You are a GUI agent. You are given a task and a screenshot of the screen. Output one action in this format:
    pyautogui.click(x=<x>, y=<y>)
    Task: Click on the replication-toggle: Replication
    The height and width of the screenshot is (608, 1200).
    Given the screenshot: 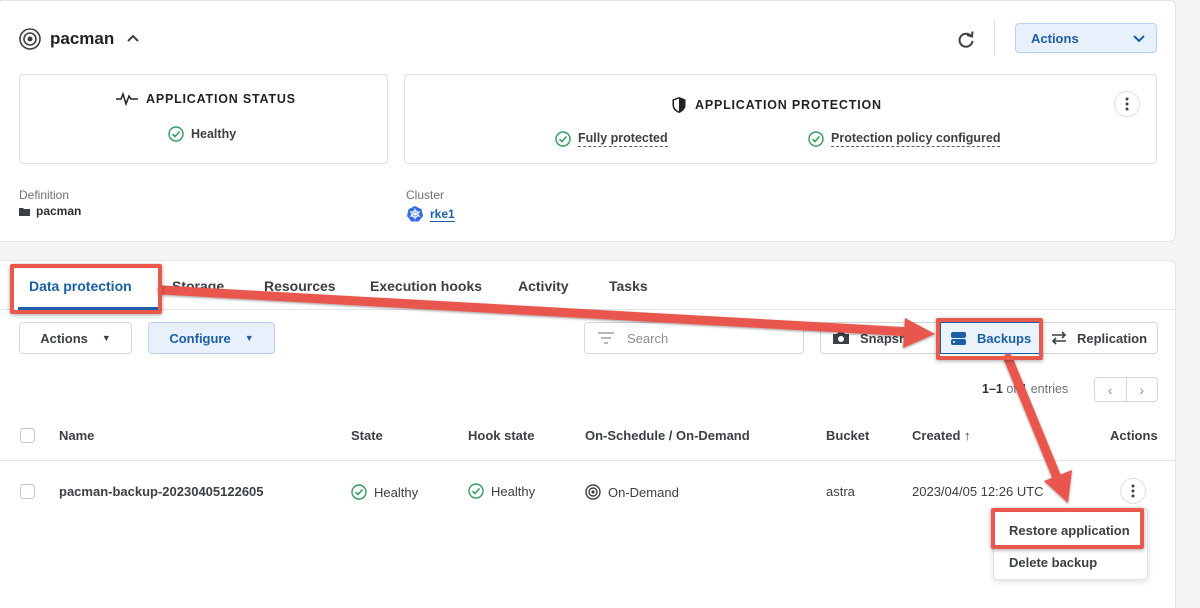 What is the action you would take?
    pyautogui.click(x=1099, y=338)
    